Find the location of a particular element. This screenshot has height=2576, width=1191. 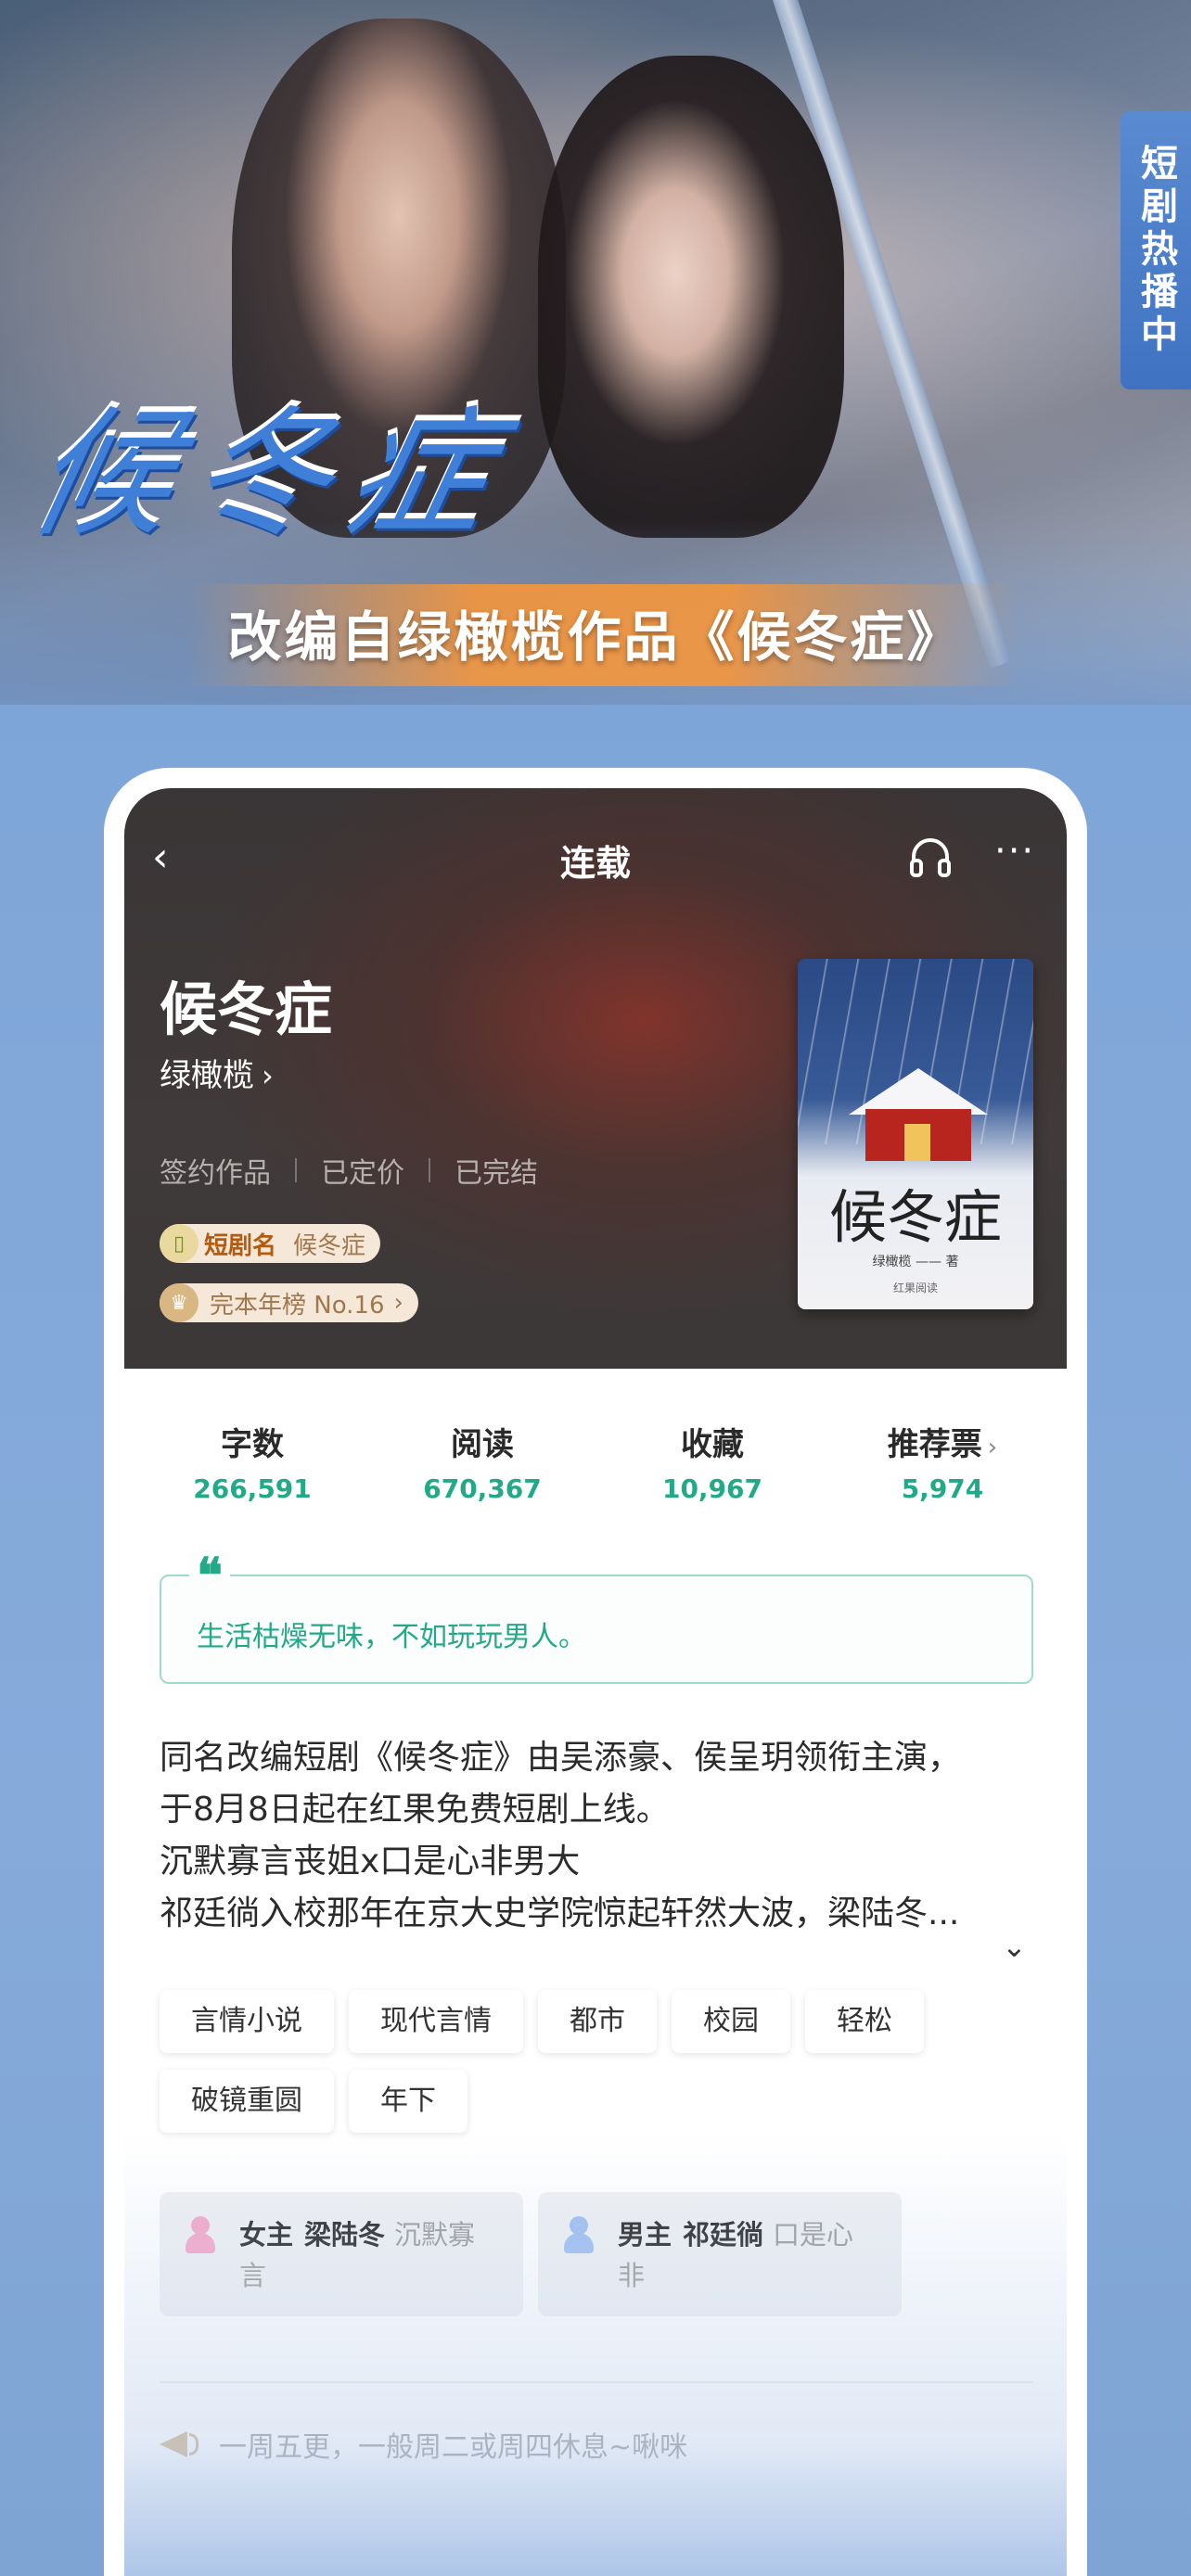

tag-item: 言情小说 is located at coordinates (247, 2021).